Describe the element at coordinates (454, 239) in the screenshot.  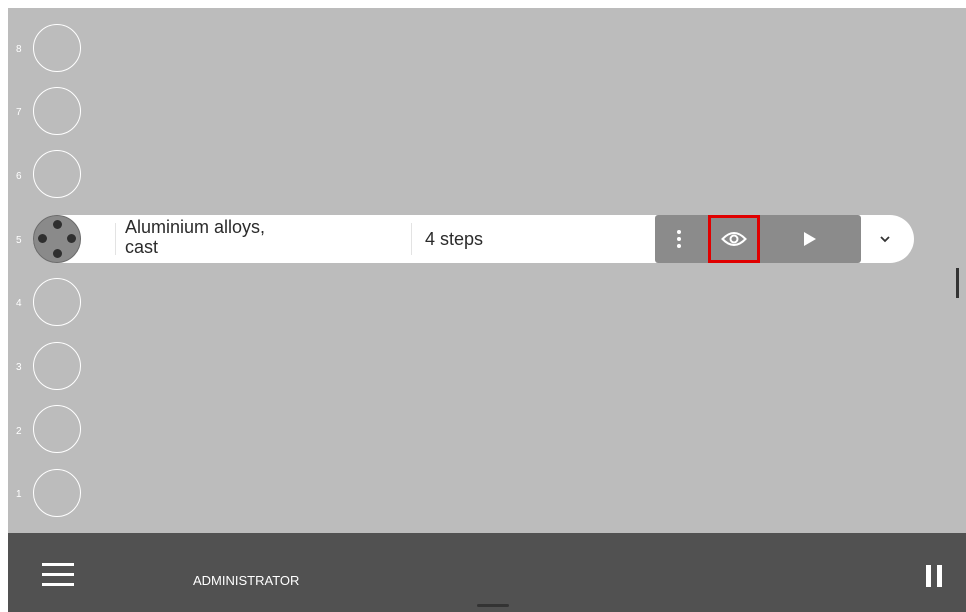
I see `method-steps: 4 steps` at that location.